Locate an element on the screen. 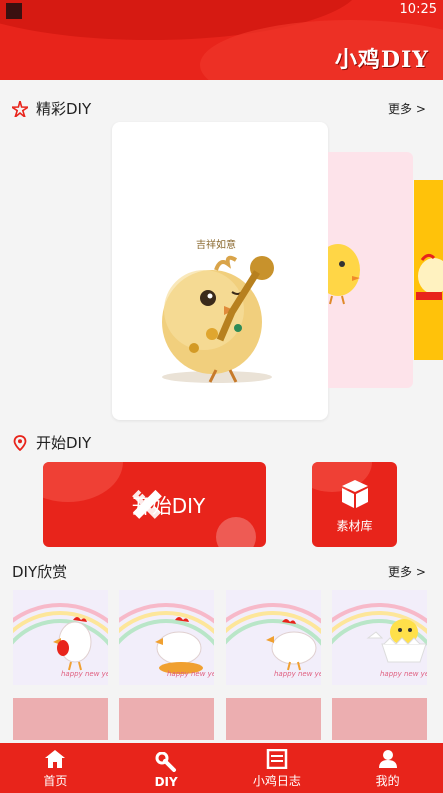 Image resolution: width=443 pixels, height=793 pixels. location-pin-icon is located at coordinates (20, 442).